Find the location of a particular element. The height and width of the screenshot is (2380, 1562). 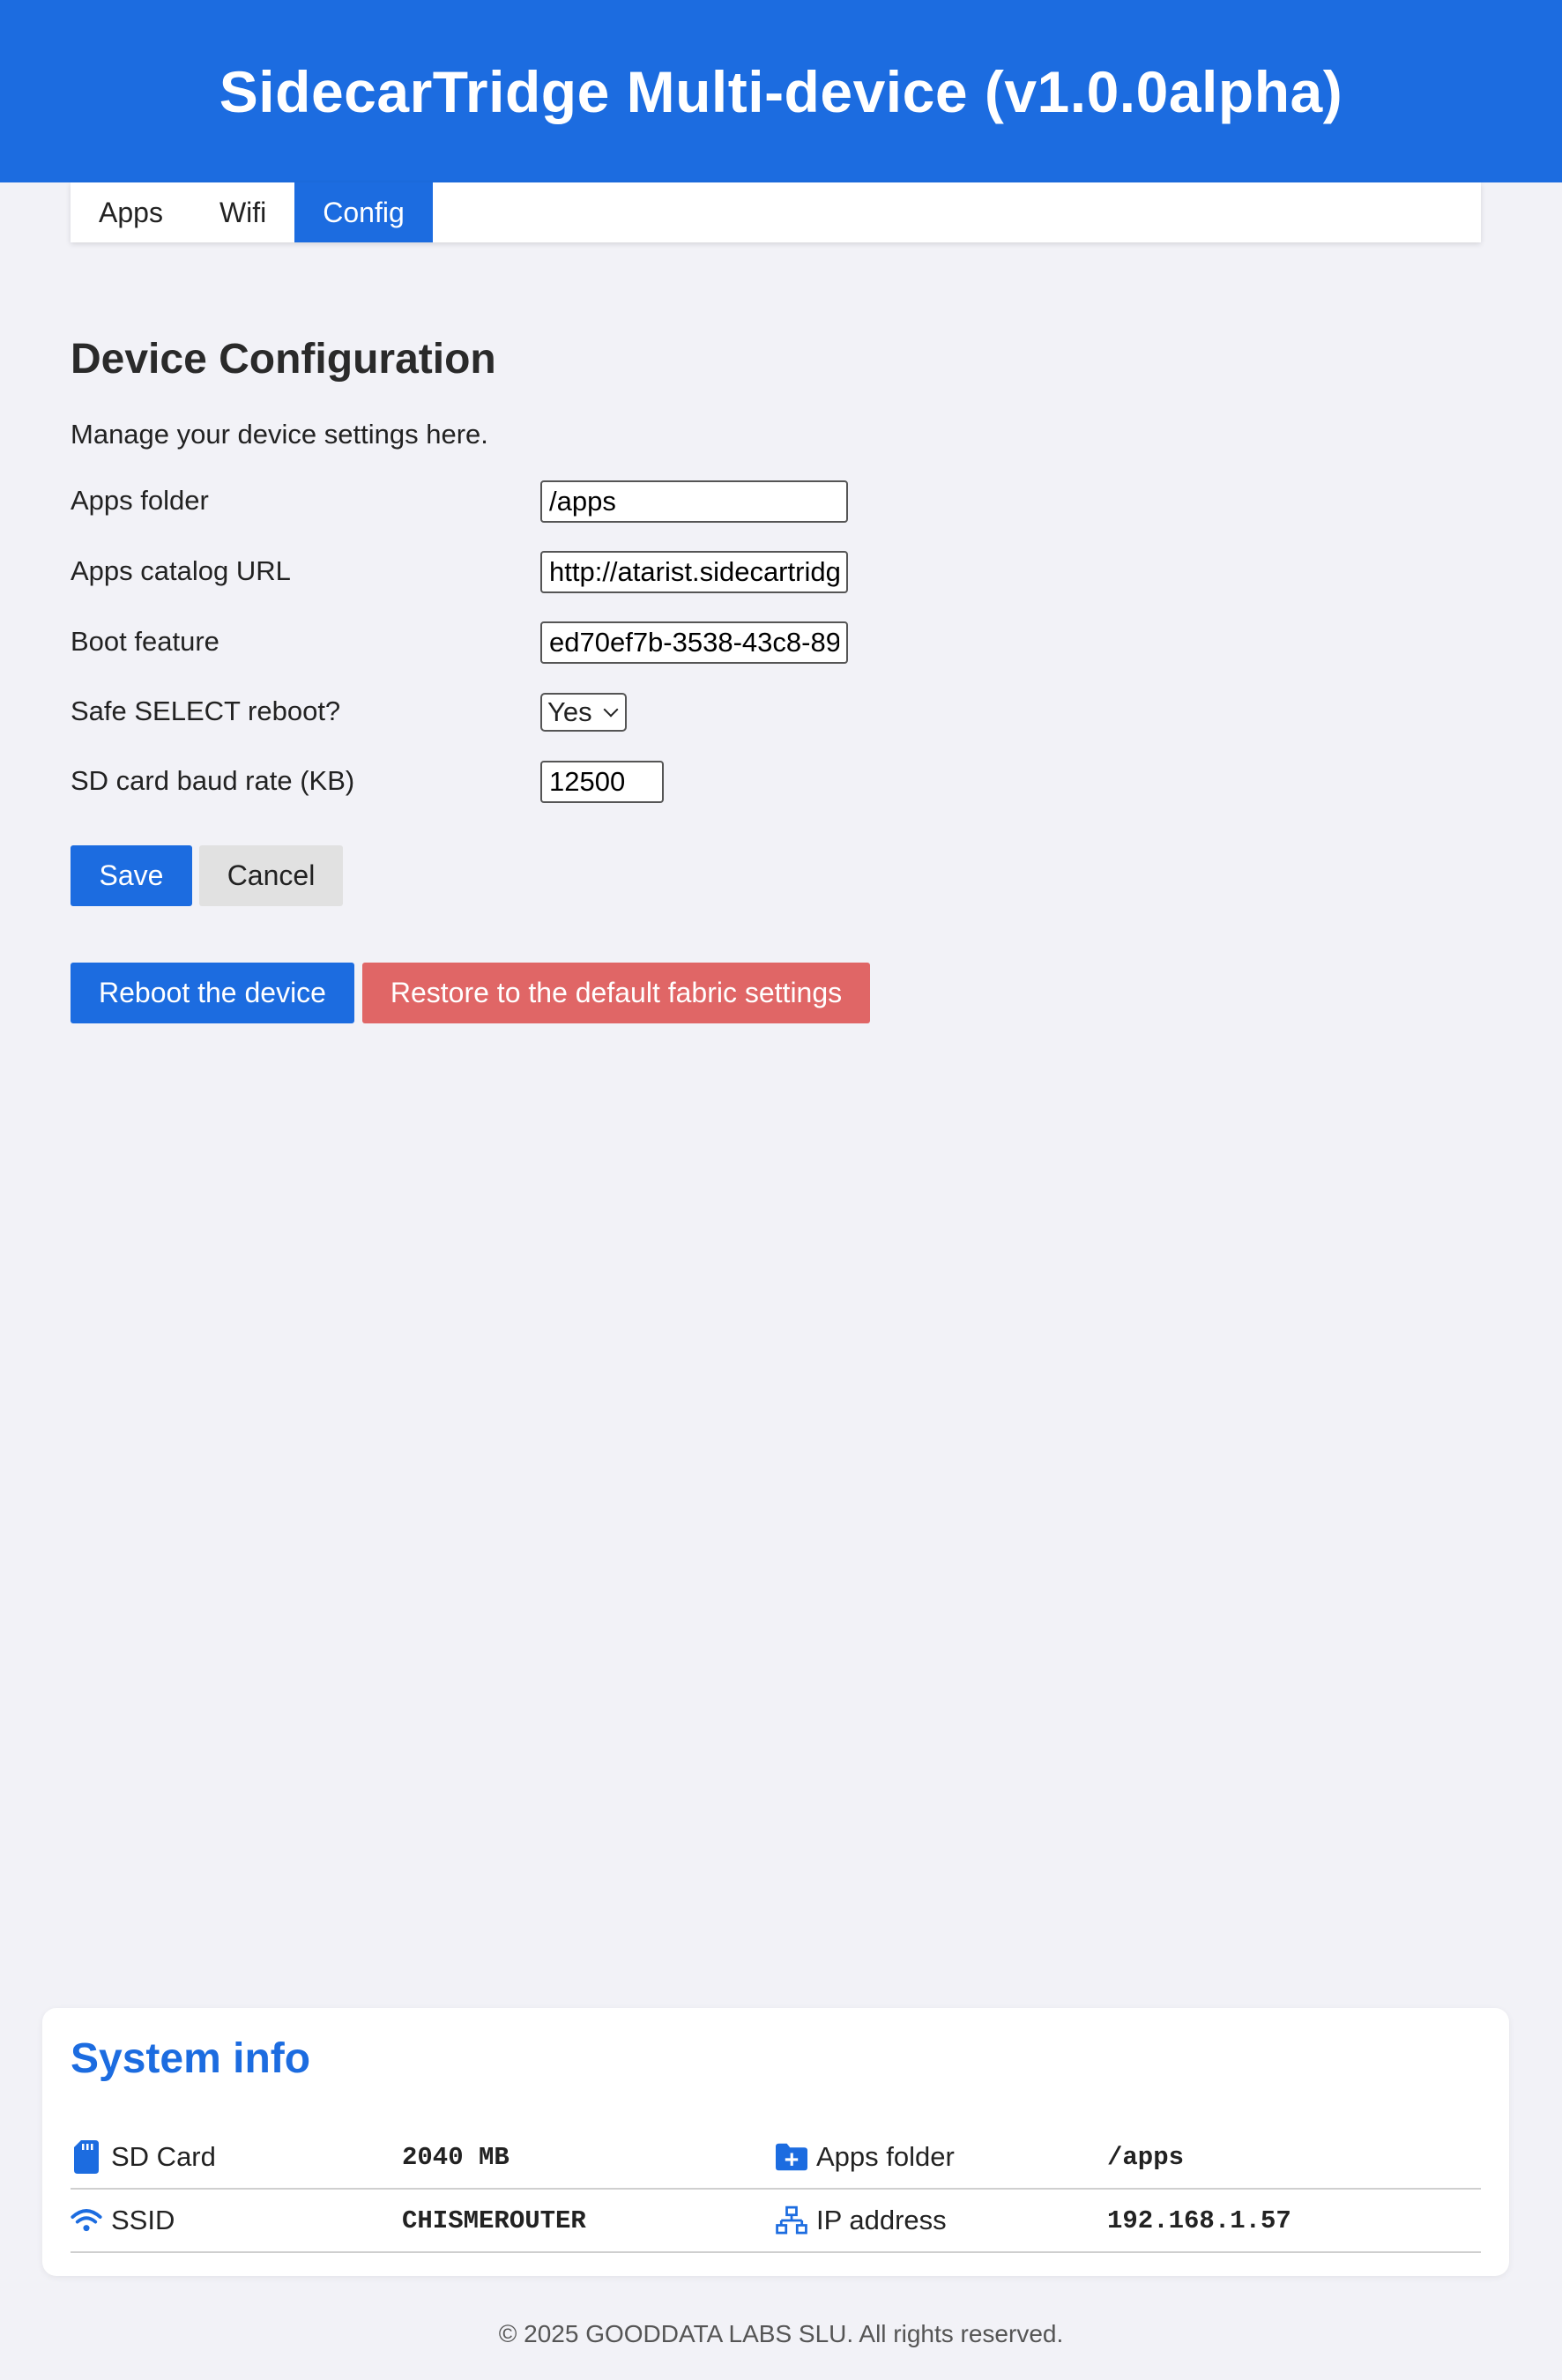

boot-feature-input is located at coordinates (694, 642).